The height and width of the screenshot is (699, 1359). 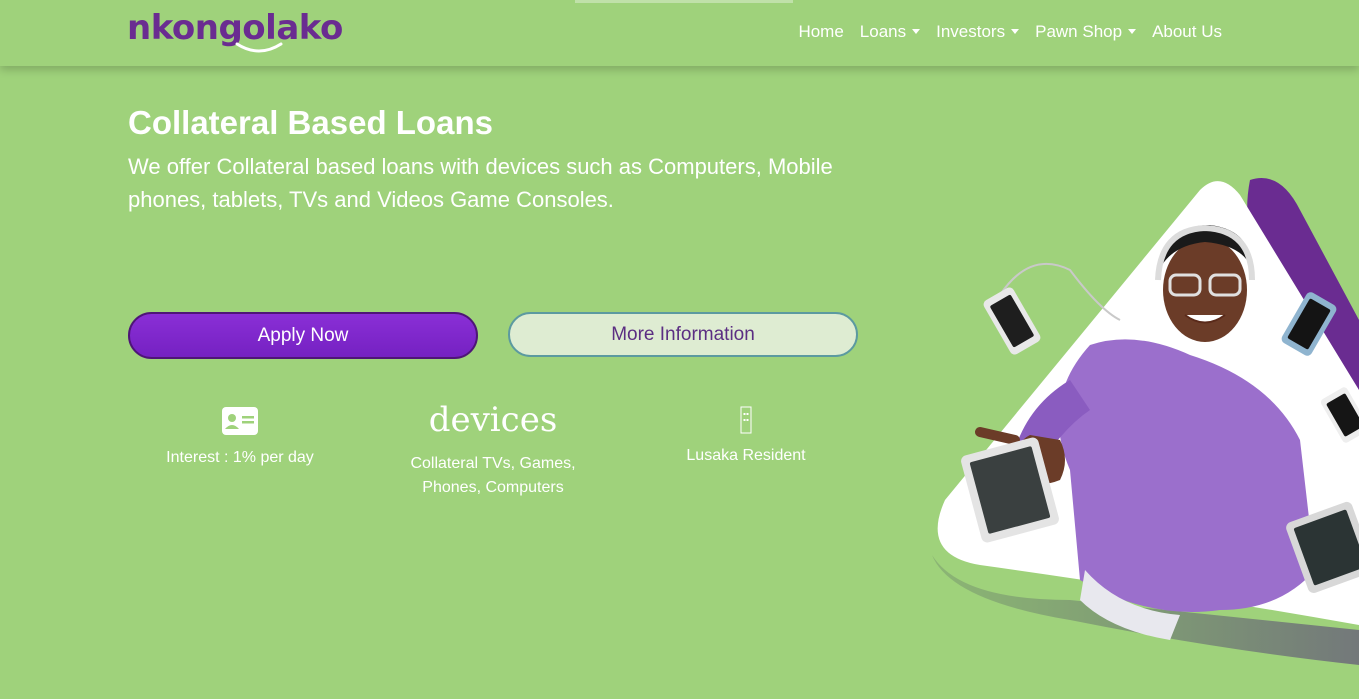 I want to click on phone-image, so click(x=1012, y=321).